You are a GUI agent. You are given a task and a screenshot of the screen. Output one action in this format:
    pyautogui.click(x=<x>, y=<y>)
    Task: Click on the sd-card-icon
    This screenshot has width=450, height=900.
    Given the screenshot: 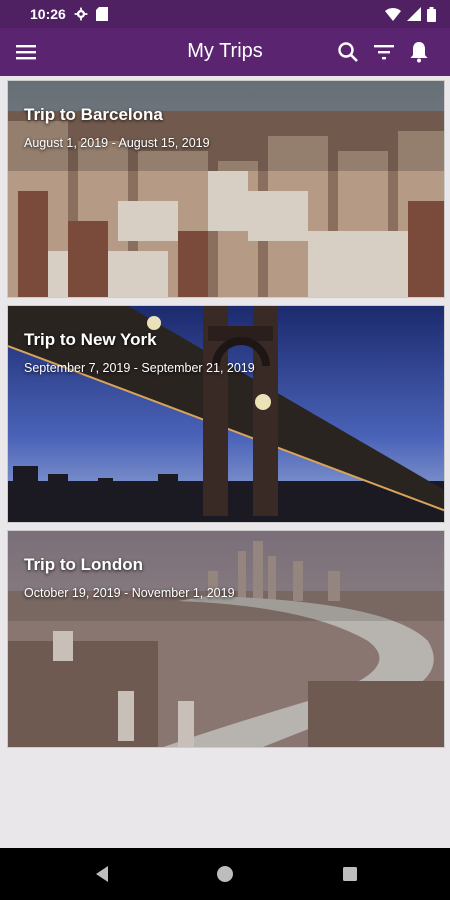 What is the action you would take?
    pyautogui.click(x=101, y=14)
    